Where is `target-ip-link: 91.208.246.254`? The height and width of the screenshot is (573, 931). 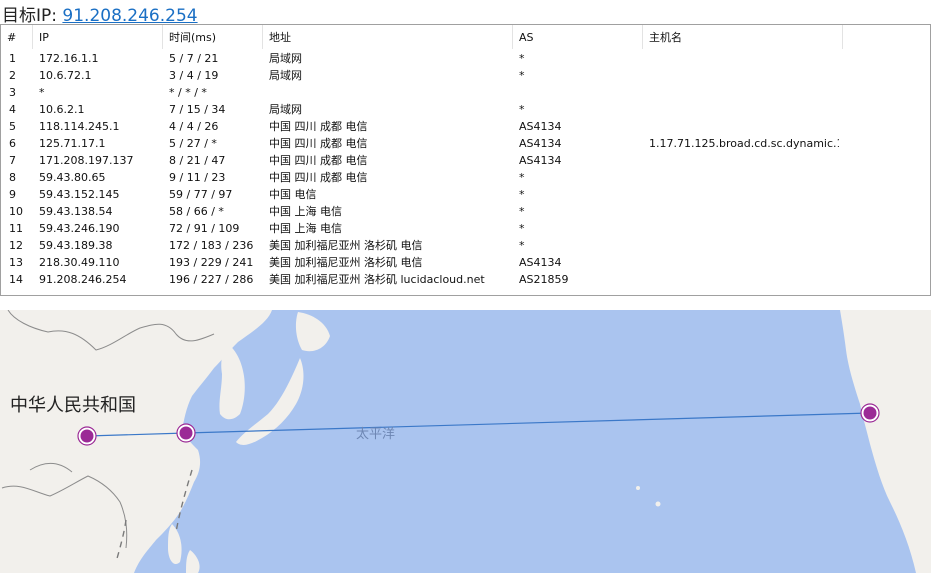 target-ip-link: 91.208.246.254 is located at coordinates (129, 16).